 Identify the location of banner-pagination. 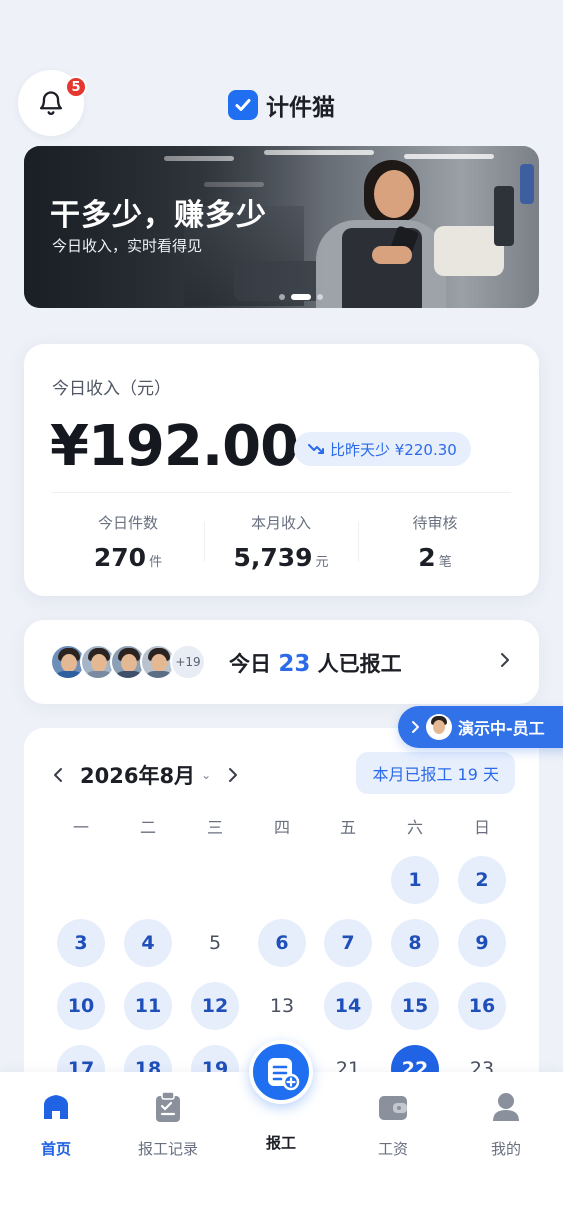
(301, 297).